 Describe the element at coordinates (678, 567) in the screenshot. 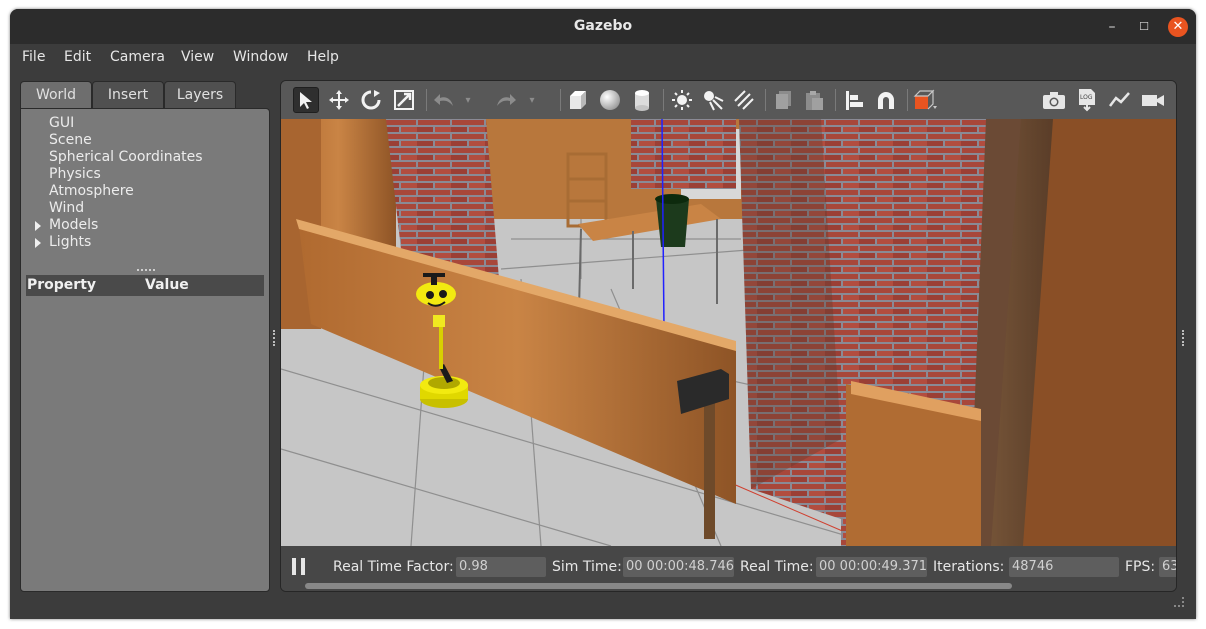

I see `sim-time-value: 00 00:00:48.746` at that location.